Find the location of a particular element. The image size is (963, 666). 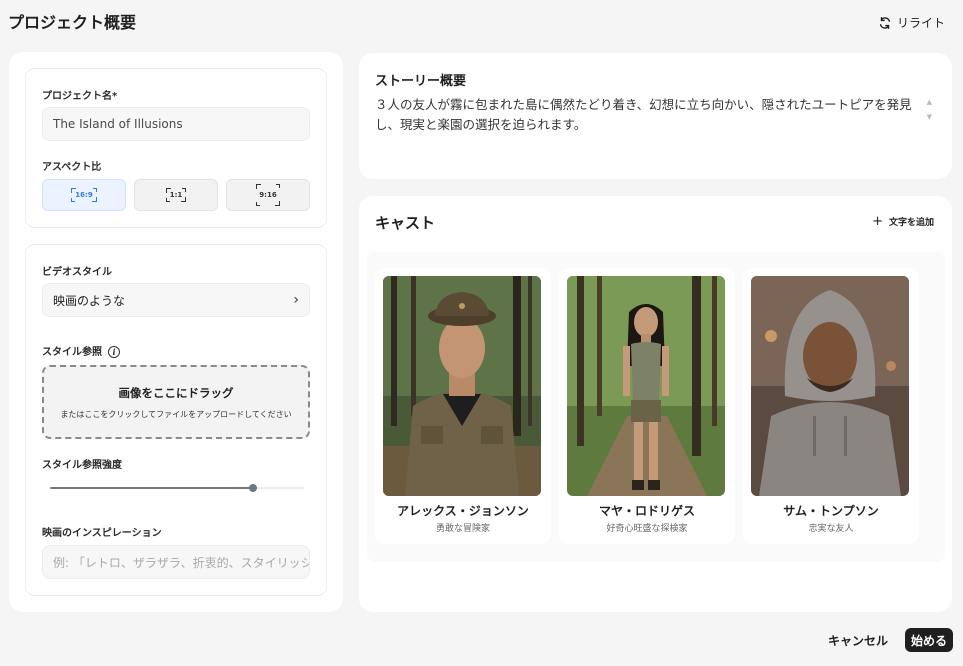

cast-card-sam: サム・トンプソン 忠実な友人 is located at coordinates (831, 406).